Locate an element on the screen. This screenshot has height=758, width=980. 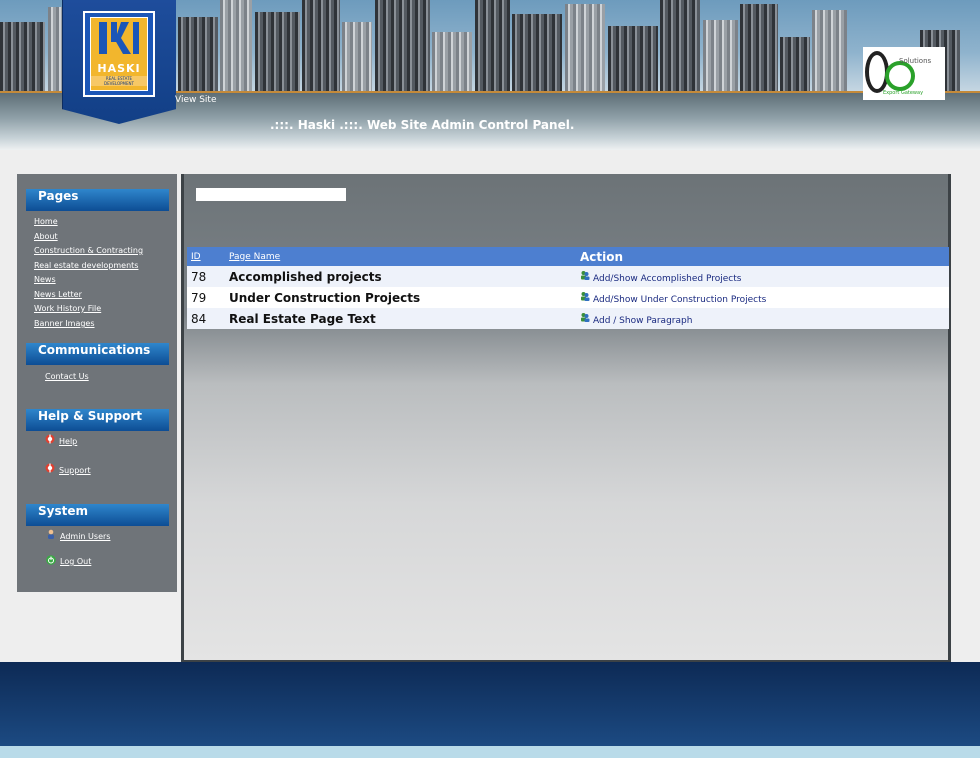
logo-tagline: REAL ESTATE DEVELOPMENT is located at coordinates (119, 81).